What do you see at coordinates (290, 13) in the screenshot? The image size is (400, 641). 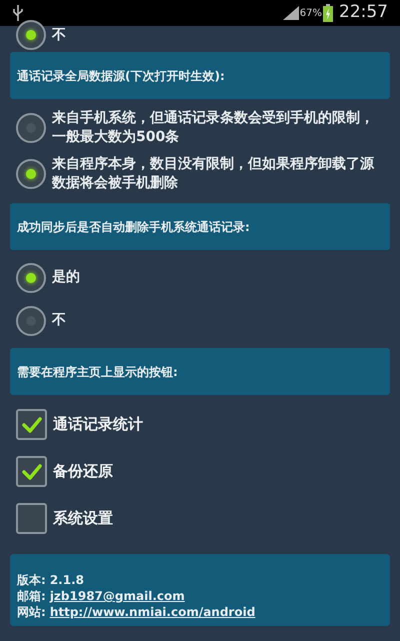 I see `signal-icon` at bounding box center [290, 13].